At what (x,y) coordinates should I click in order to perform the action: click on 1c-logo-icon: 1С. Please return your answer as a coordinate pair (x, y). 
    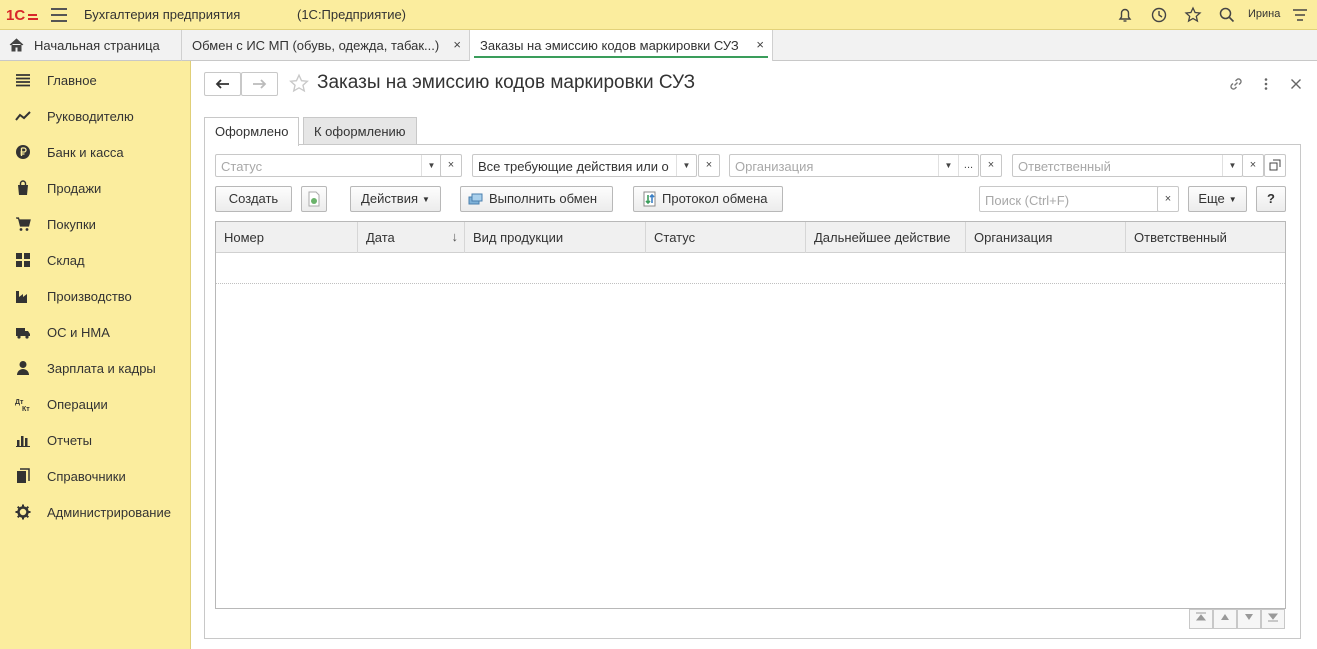
    Looking at the image, I should click on (22, 15).